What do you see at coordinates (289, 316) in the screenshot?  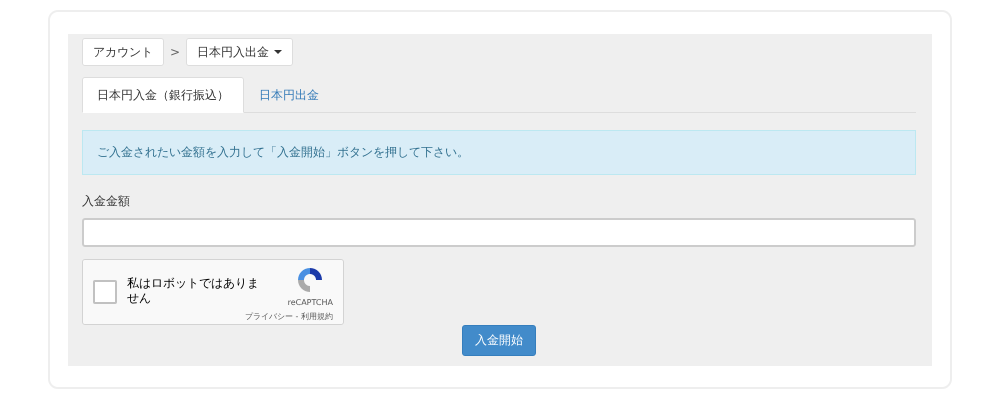 I see `captcha-footer-links: プライバシー - 利用規約` at bounding box center [289, 316].